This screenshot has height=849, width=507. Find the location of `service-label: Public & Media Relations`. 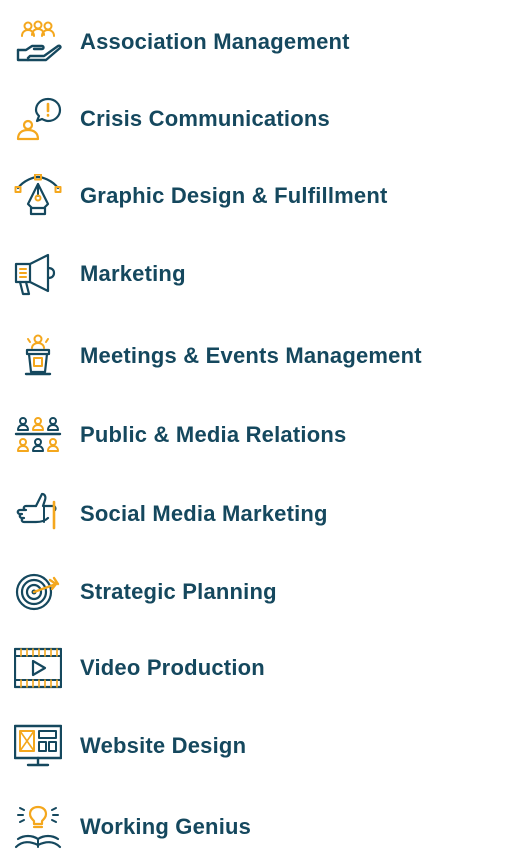

service-label: Public & Media Relations is located at coordinates (213, 434).